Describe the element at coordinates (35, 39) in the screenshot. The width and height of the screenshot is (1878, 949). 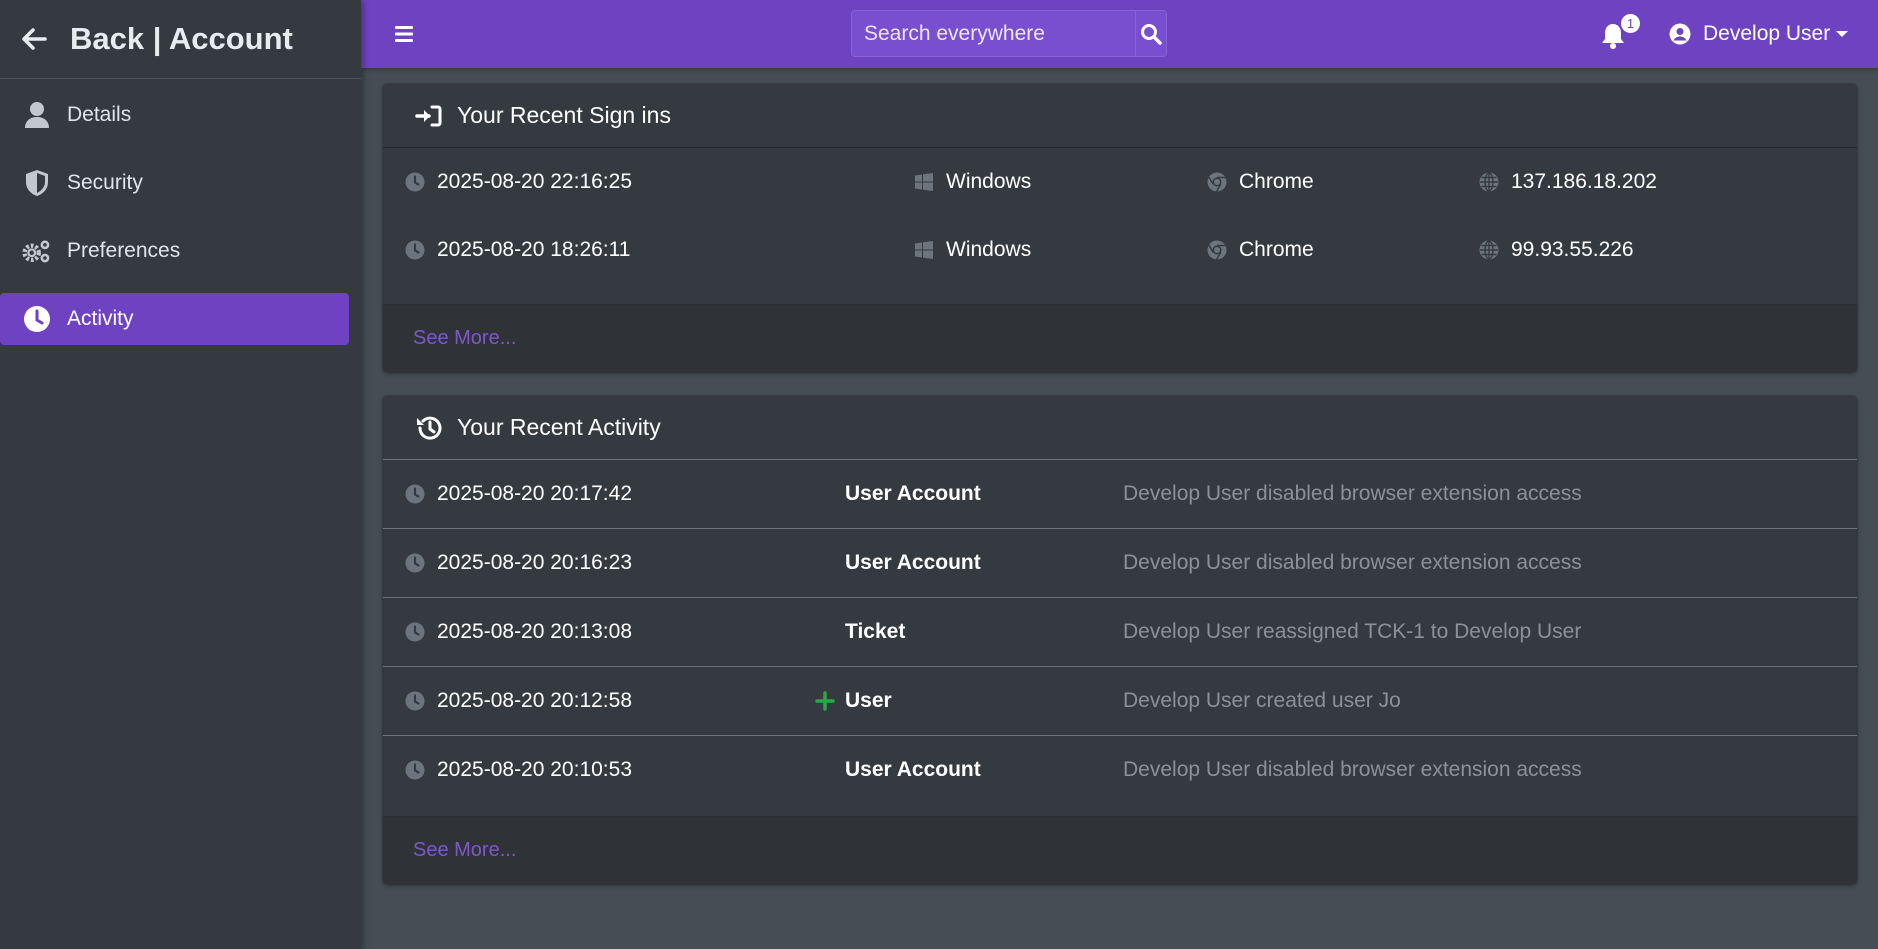
I see `arrow-left-icon` at that location.